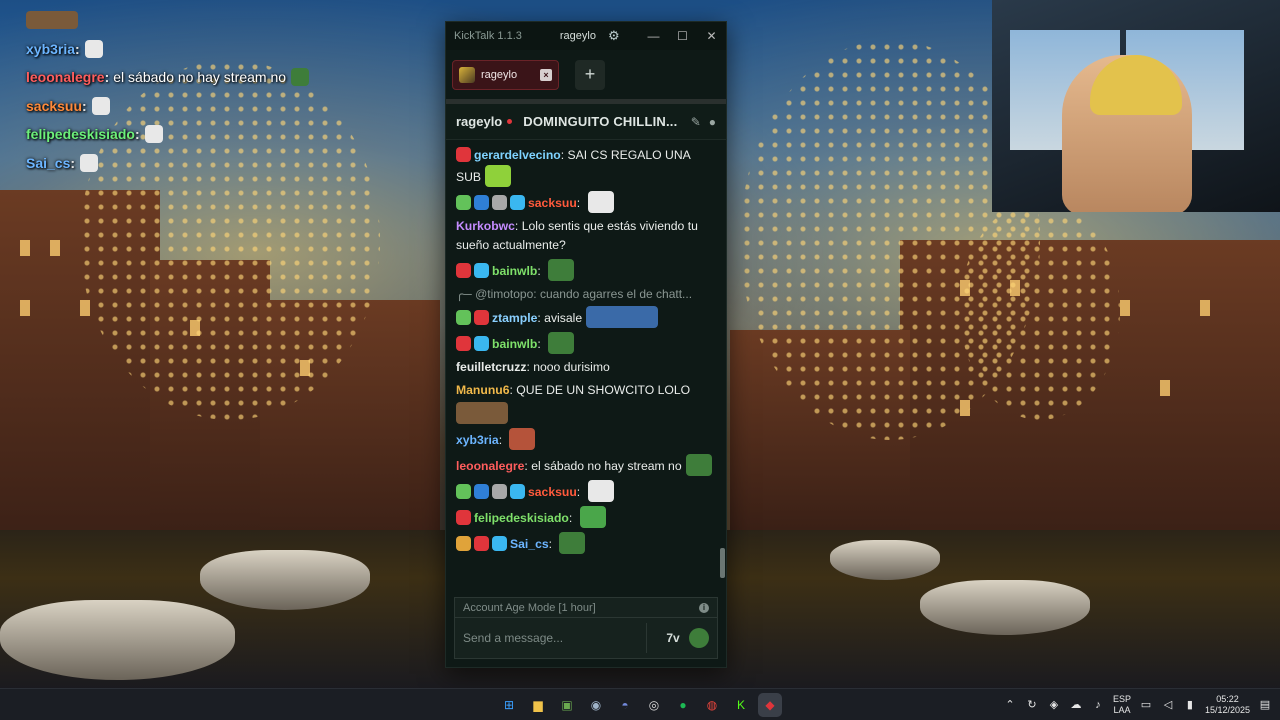 The width and height of the screenshot is (1280, 720). What do you see at coordinates (653, 36) in the screenshot?
I see `minimize-button: —` at bounding box center [653, 36].